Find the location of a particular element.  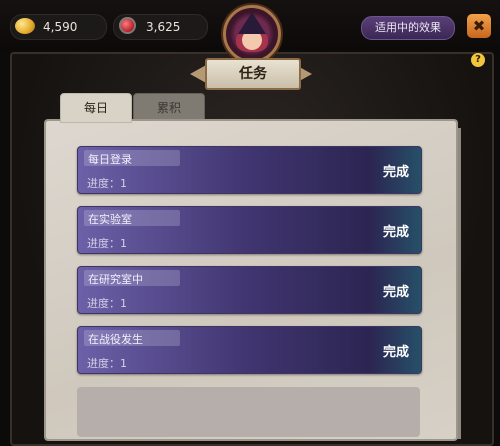

empty-task-slot is located at coordinates (248, 412).